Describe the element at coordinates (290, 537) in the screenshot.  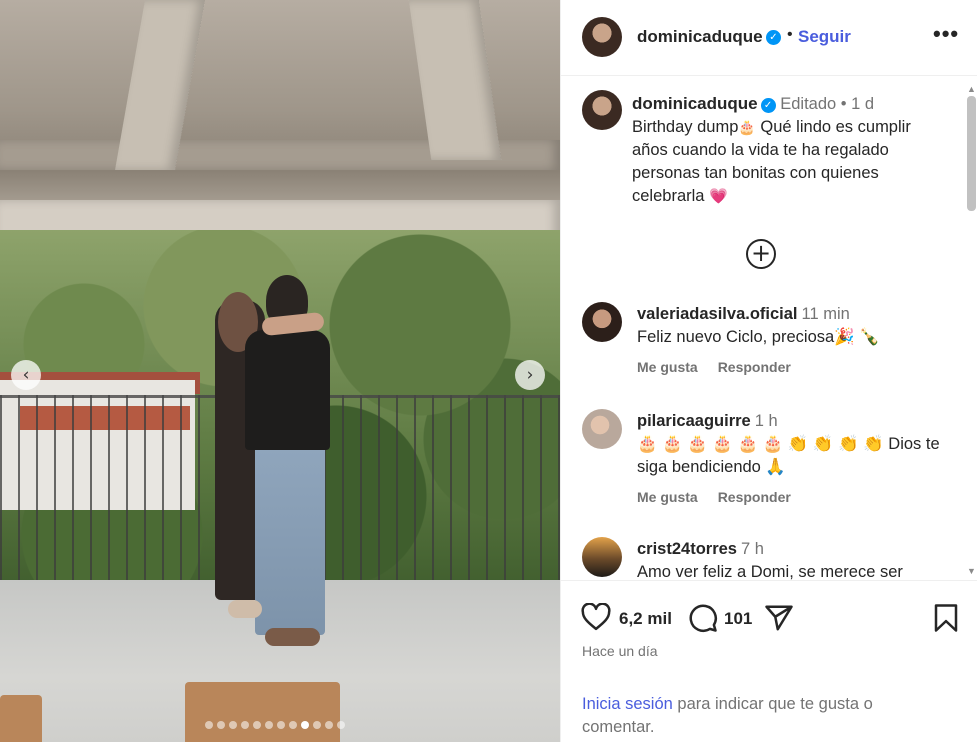
I see `photo-person-legs` at that location.